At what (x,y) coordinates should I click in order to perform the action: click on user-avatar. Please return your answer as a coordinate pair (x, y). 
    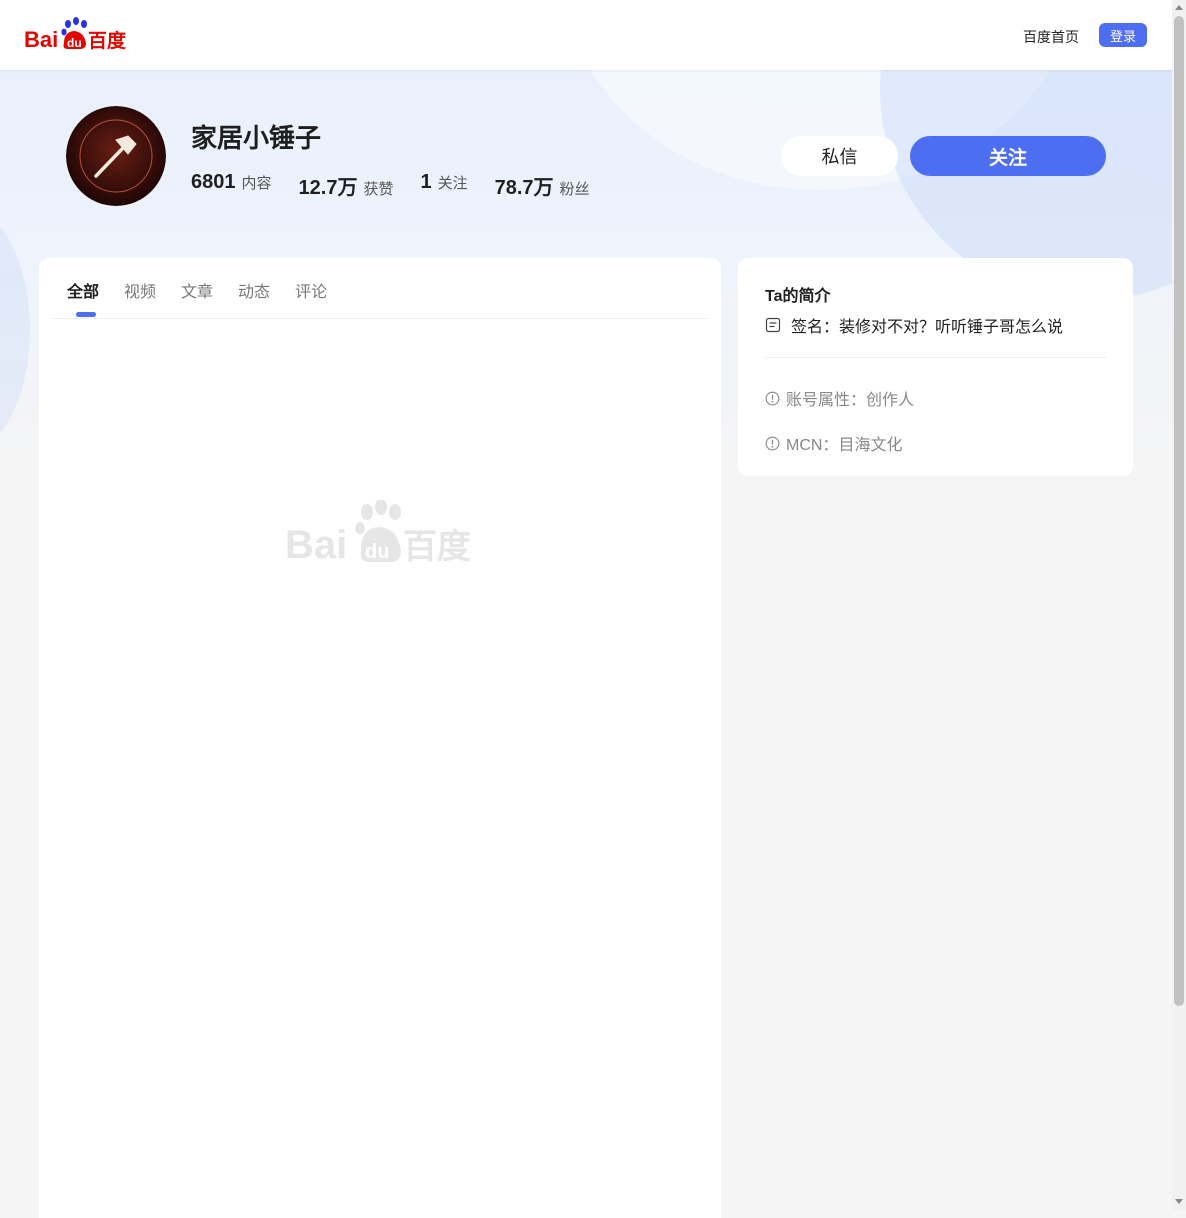
    Looking at the image, I should click on (116, 156).